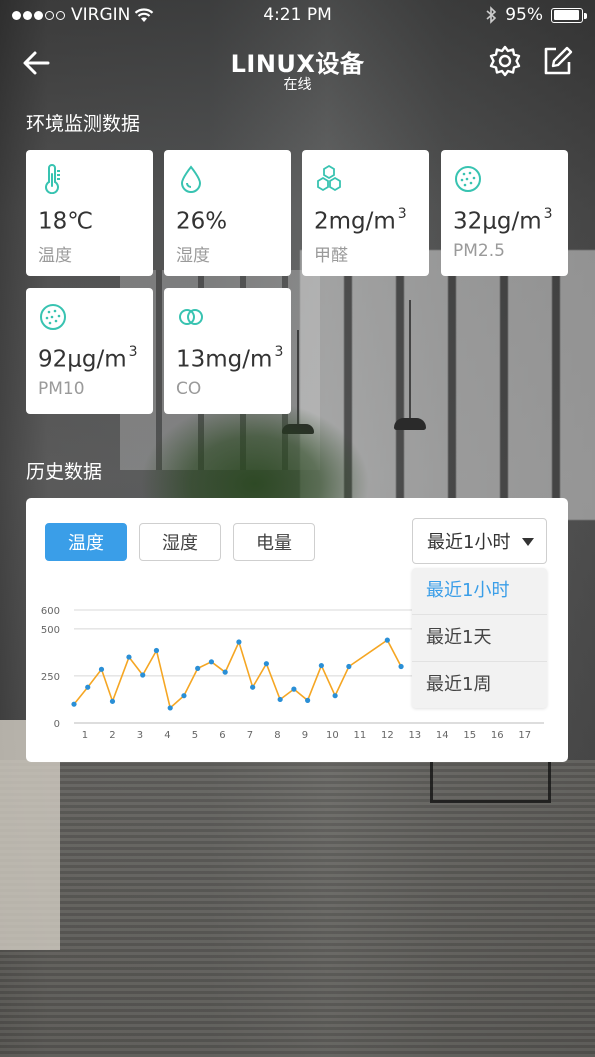 Image resolution: width=595 pixels, height=1057 pixels. Describe the element at coordinates (224, 359) in the screenshot. I see `metric-value: 13mg/m` at that location.